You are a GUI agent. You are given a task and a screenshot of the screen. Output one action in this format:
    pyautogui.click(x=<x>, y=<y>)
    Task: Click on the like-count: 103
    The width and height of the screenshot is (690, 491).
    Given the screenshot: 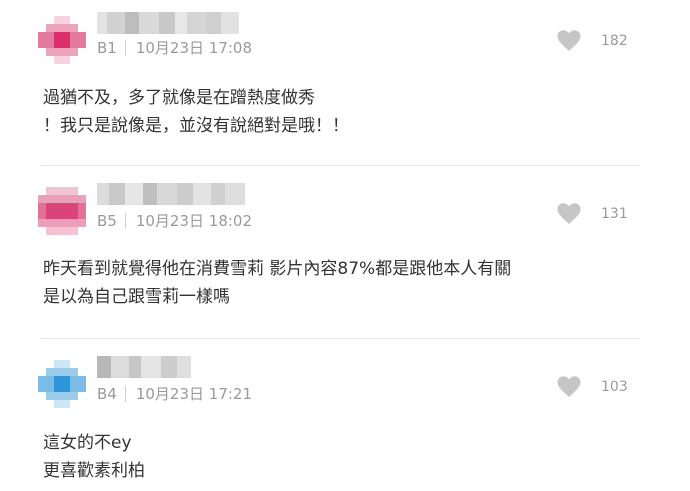 What is the action you would take?
    pyautogui.click(x=614, y=387)
    